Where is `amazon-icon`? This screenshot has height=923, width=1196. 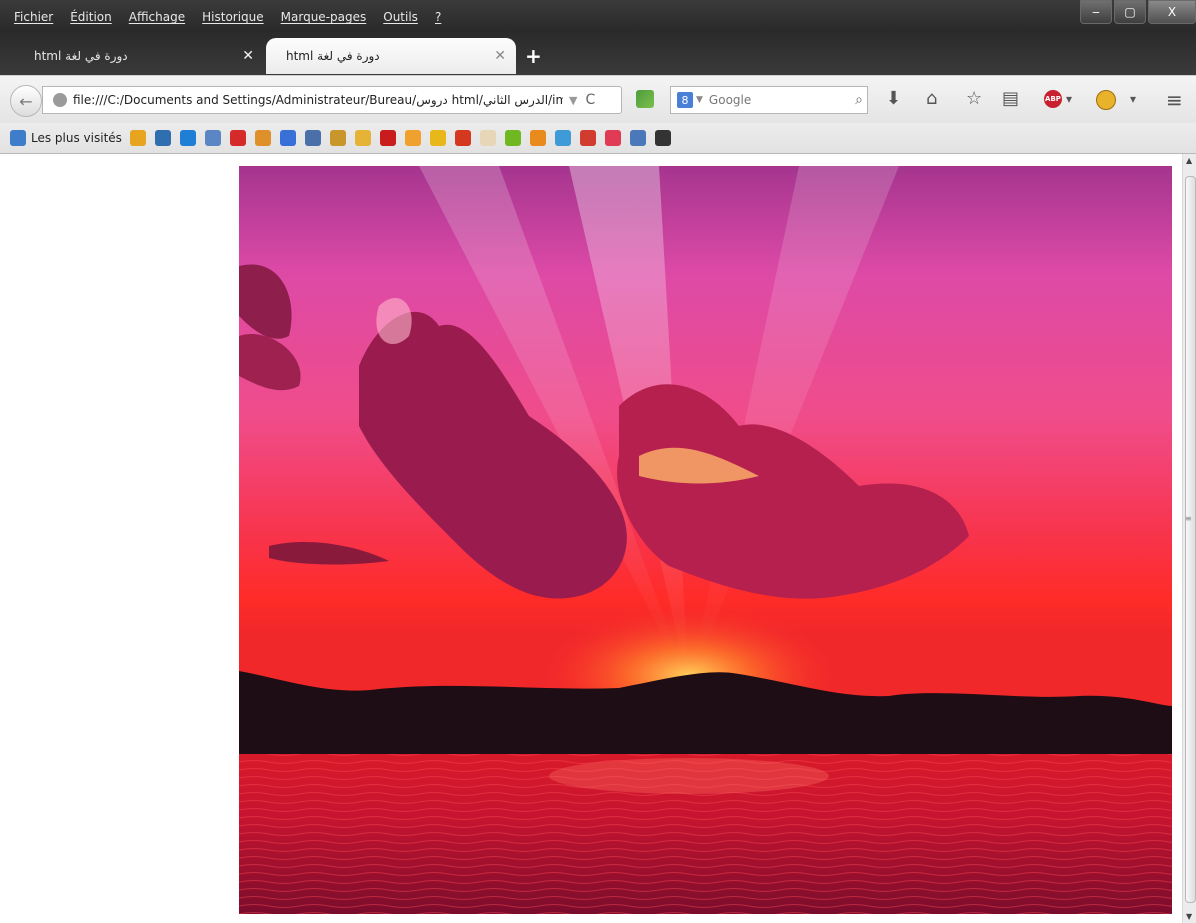 amazon-icon is located at coordinates (412, 138).